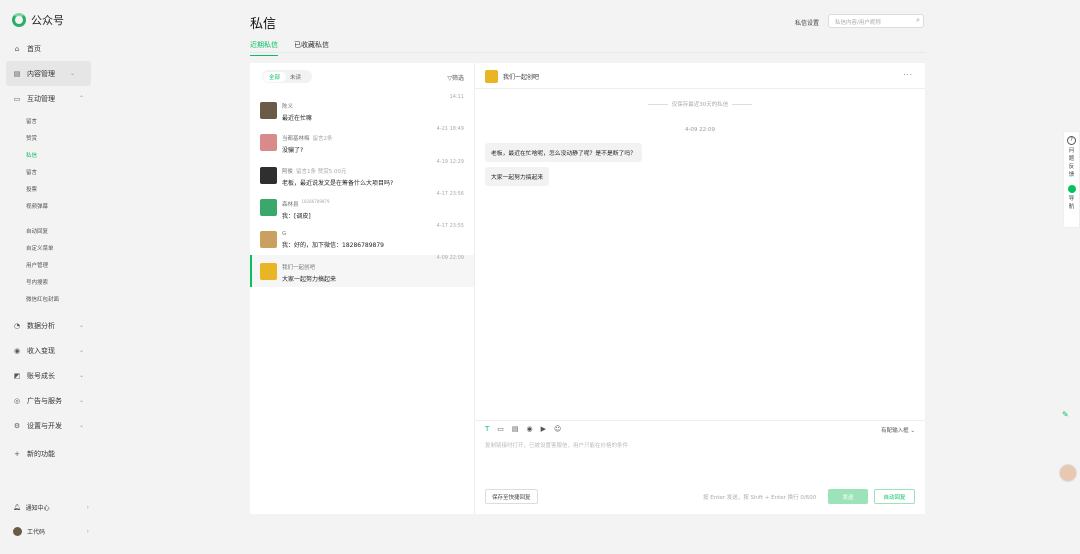 Image resolution: width=1080 pixels, height=554 pixels. I want to click on conv-name: 当都基林梅, so click(296, 139).